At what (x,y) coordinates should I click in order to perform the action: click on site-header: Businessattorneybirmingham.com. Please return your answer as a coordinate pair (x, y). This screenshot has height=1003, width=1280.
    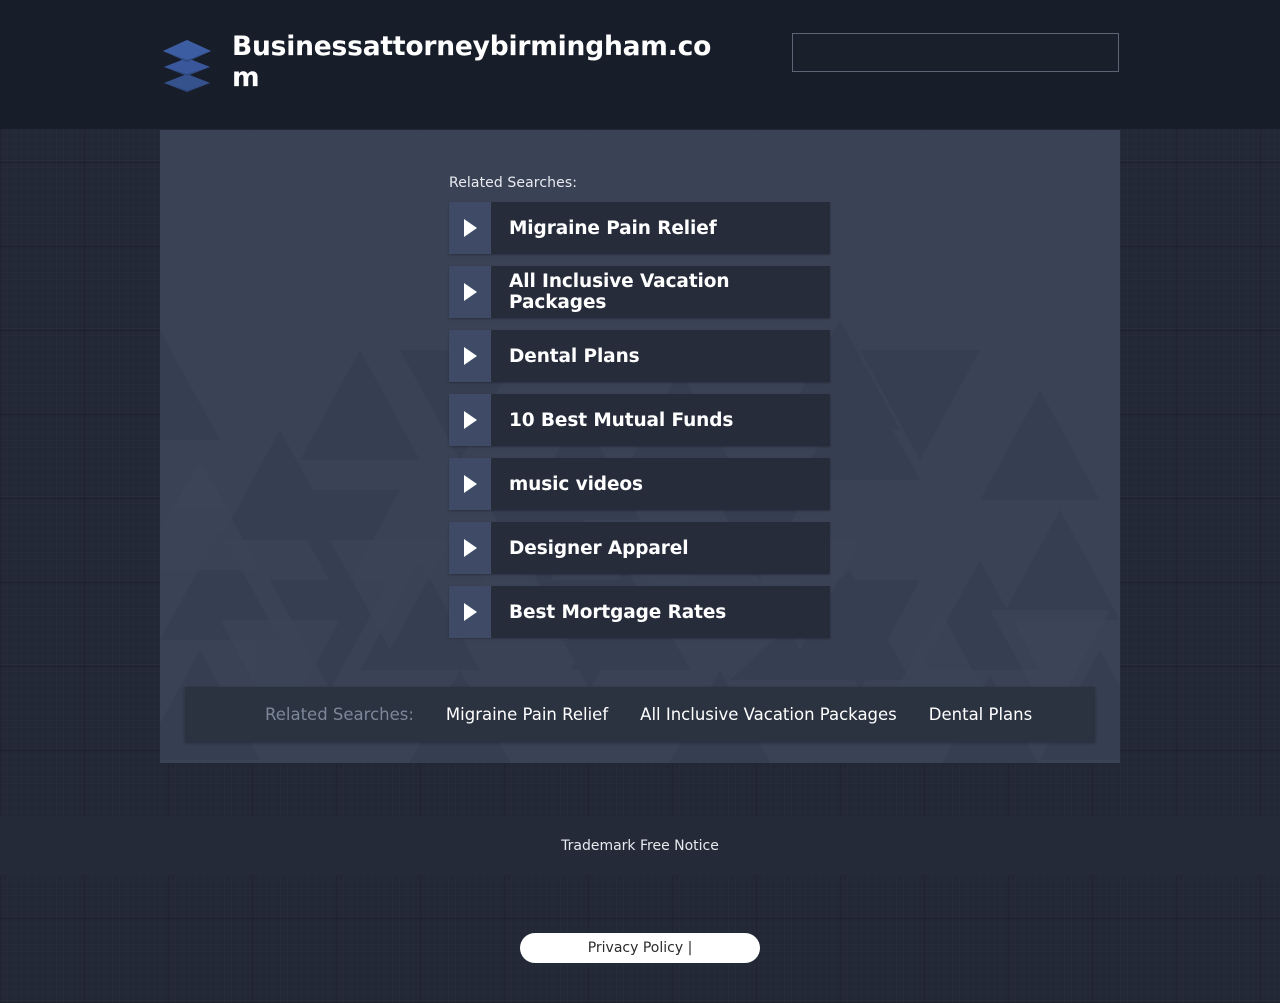
    Looking at the image, I should click on (640, 64).